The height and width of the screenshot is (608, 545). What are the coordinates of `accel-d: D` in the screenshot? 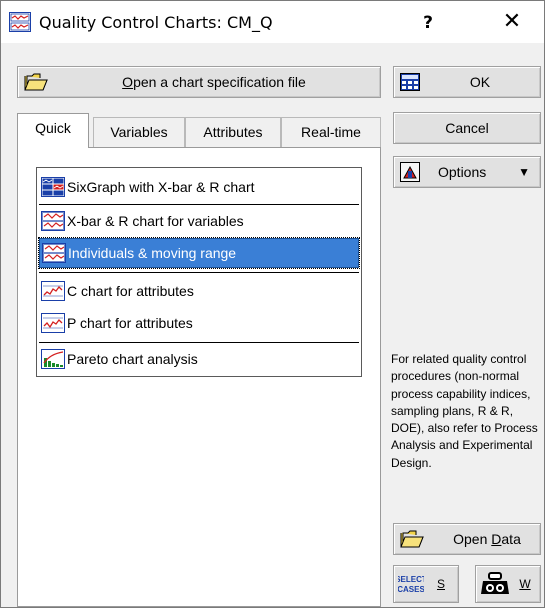 It's located at (496, 539).